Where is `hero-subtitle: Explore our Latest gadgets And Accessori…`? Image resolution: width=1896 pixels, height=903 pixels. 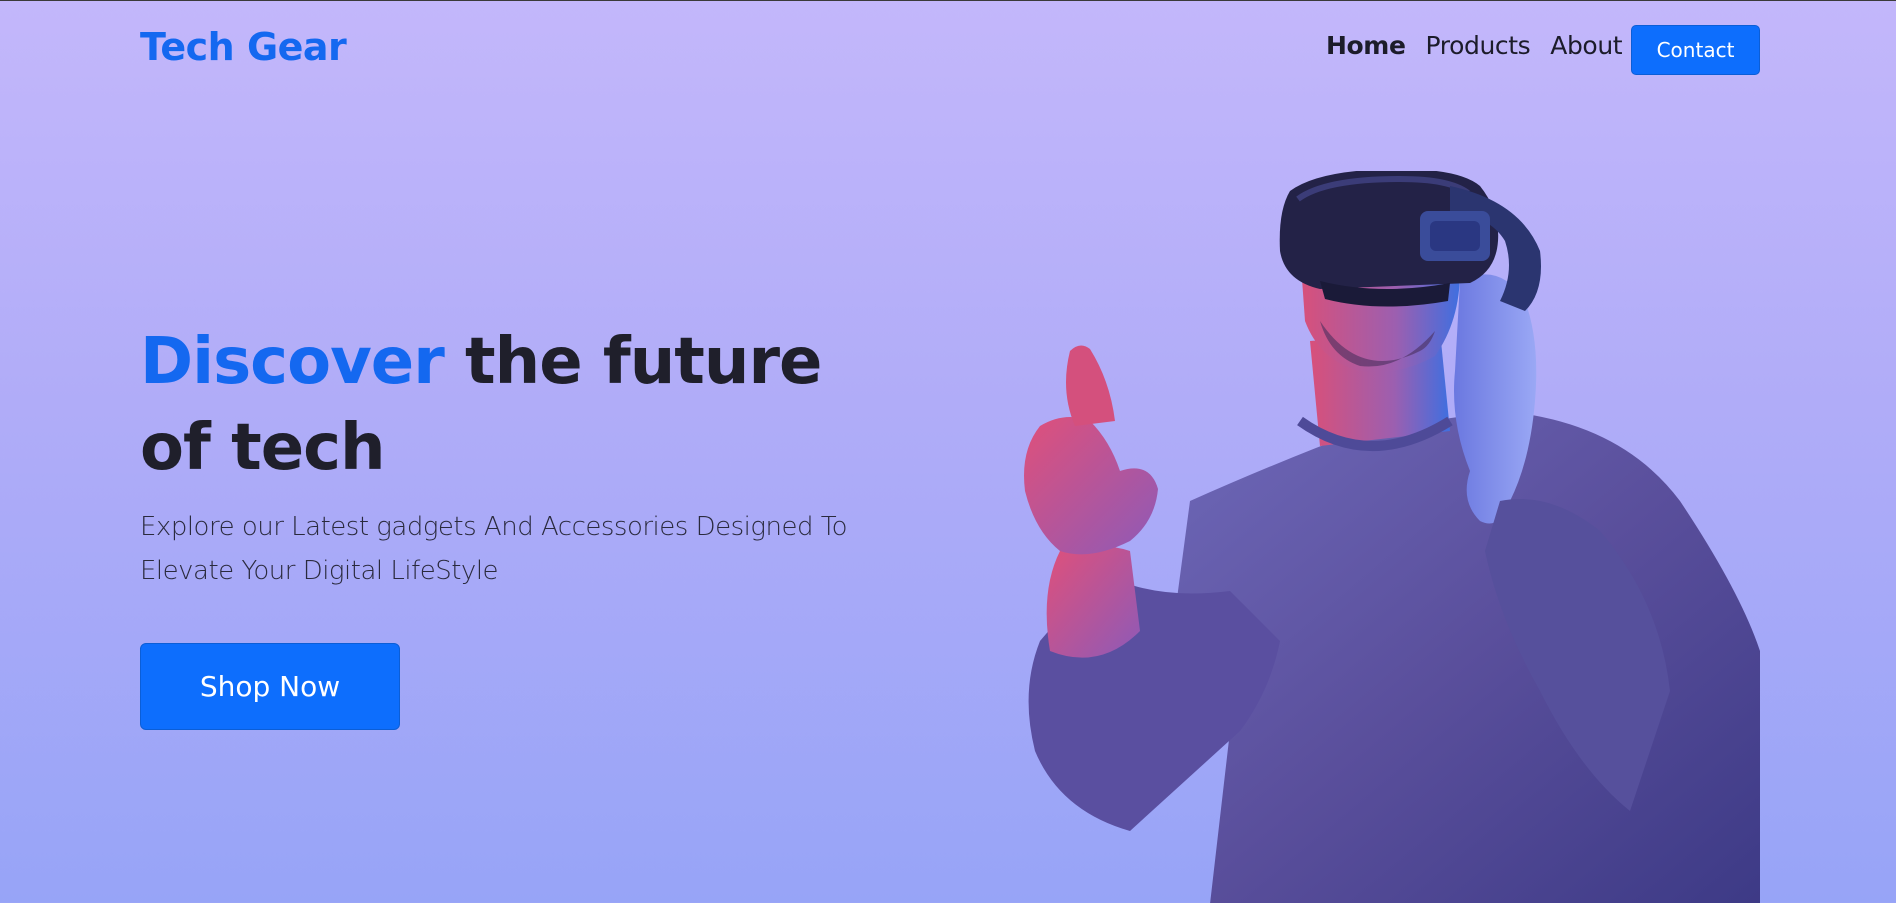
hero-subtitle: Explore our Latest gadgets And Accessori… is located at coordinates (494, 549).